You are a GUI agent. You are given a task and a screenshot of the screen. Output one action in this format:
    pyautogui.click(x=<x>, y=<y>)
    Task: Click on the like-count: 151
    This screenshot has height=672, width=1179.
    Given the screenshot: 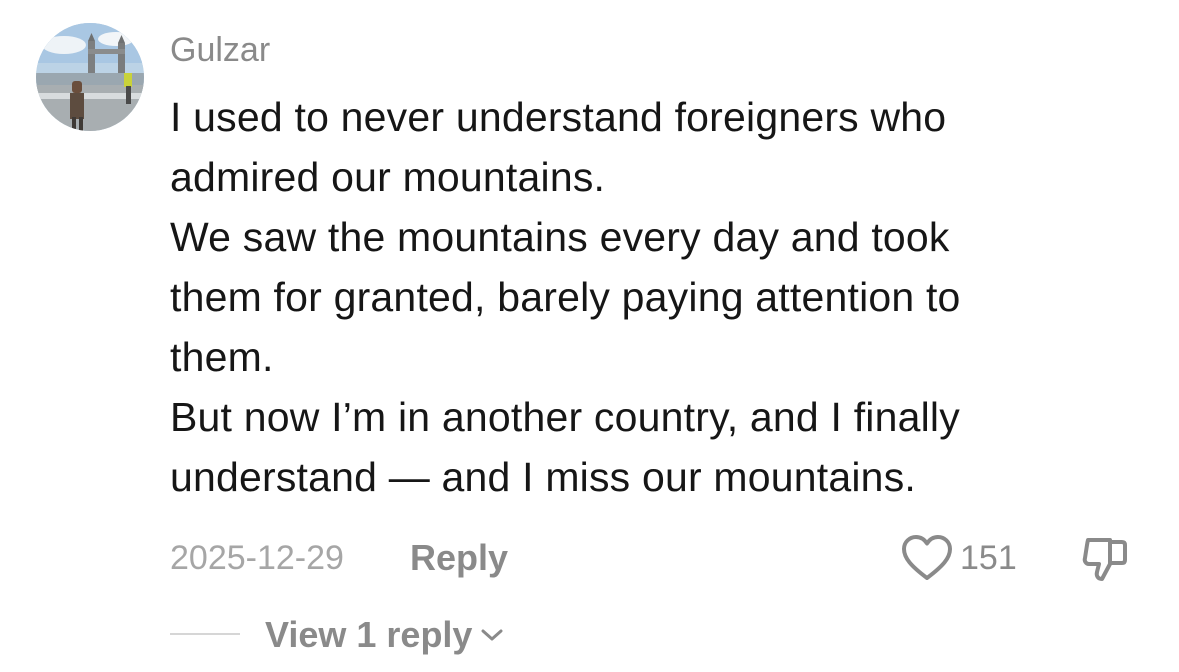 What is the action you would take?
    pyautogui.click(x=988, y=557)
    